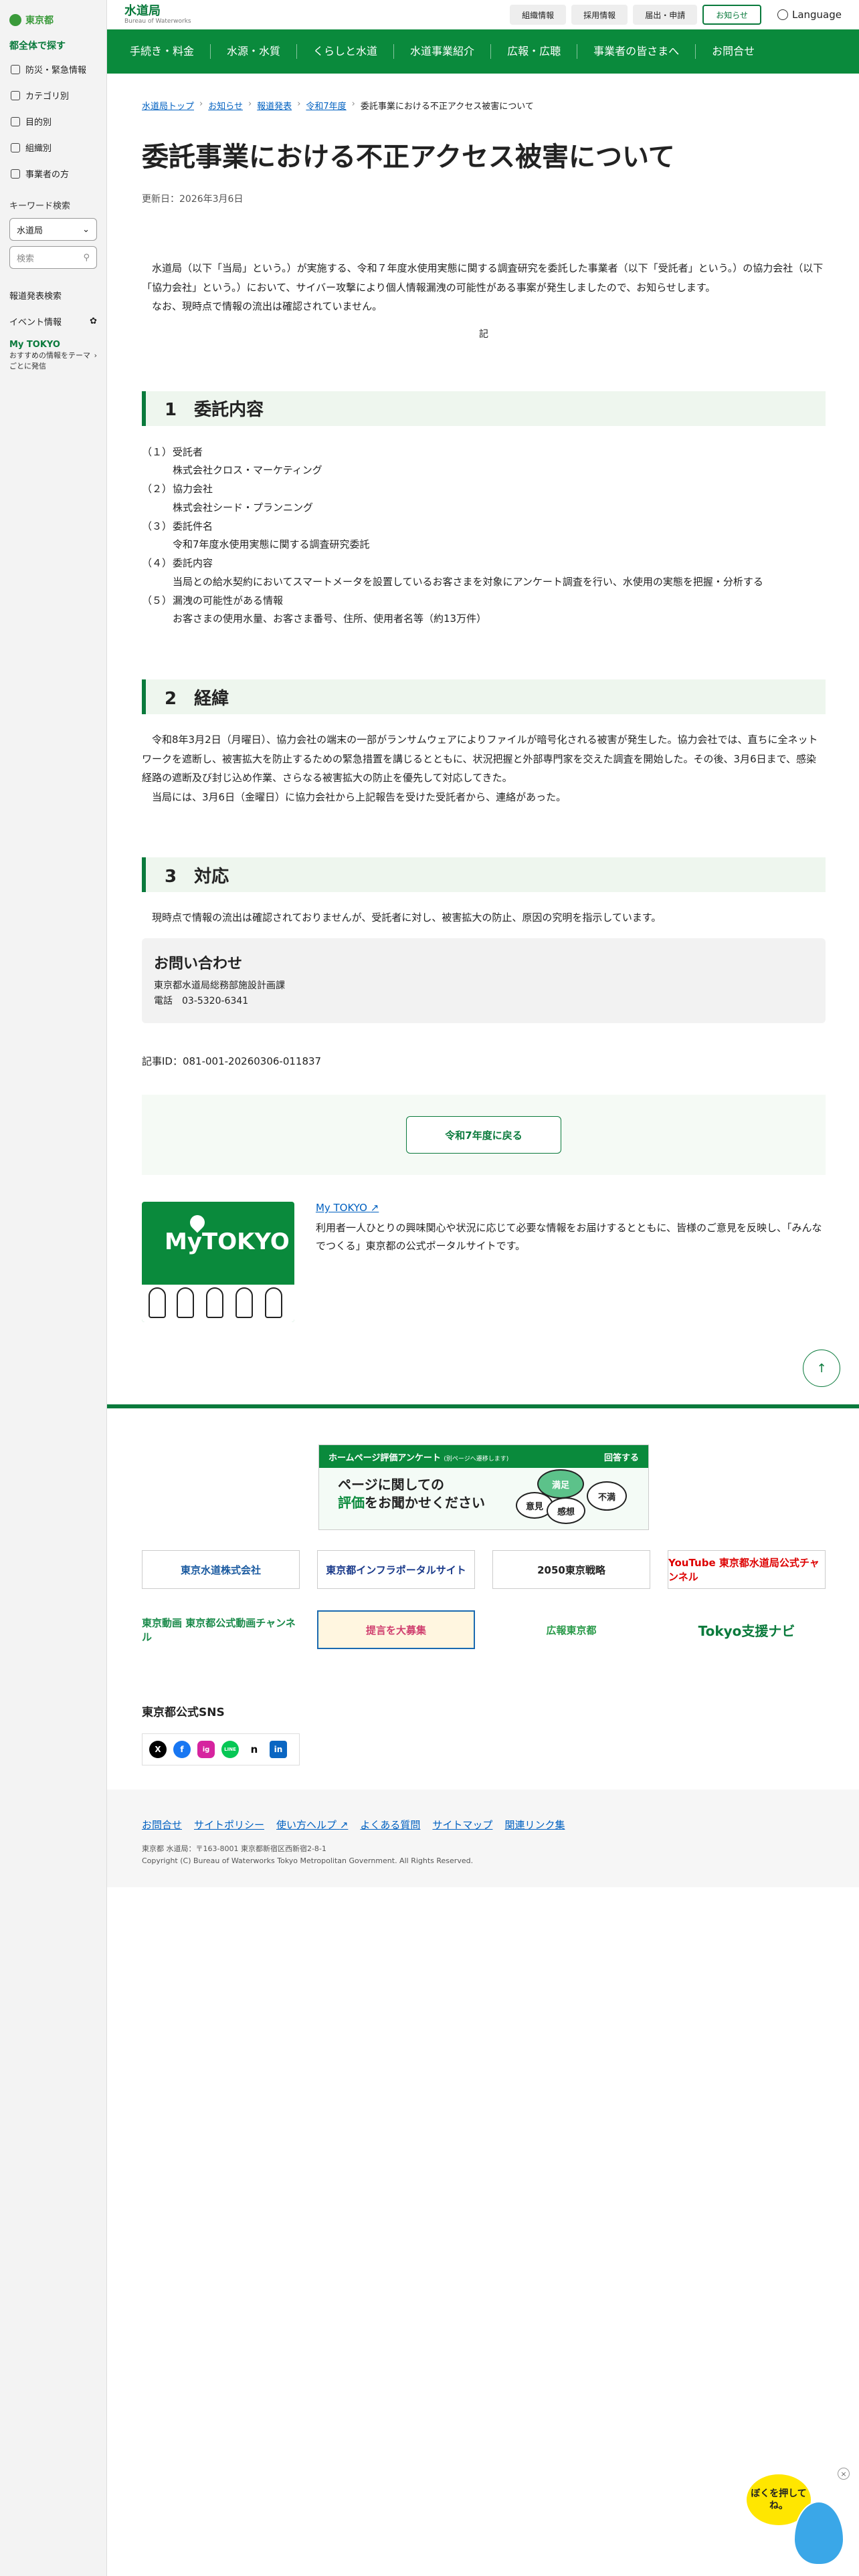  Describe the element at coordinates (534, 51) in the screenshot. I see `nav-pr: 広報・広聴` at that location.